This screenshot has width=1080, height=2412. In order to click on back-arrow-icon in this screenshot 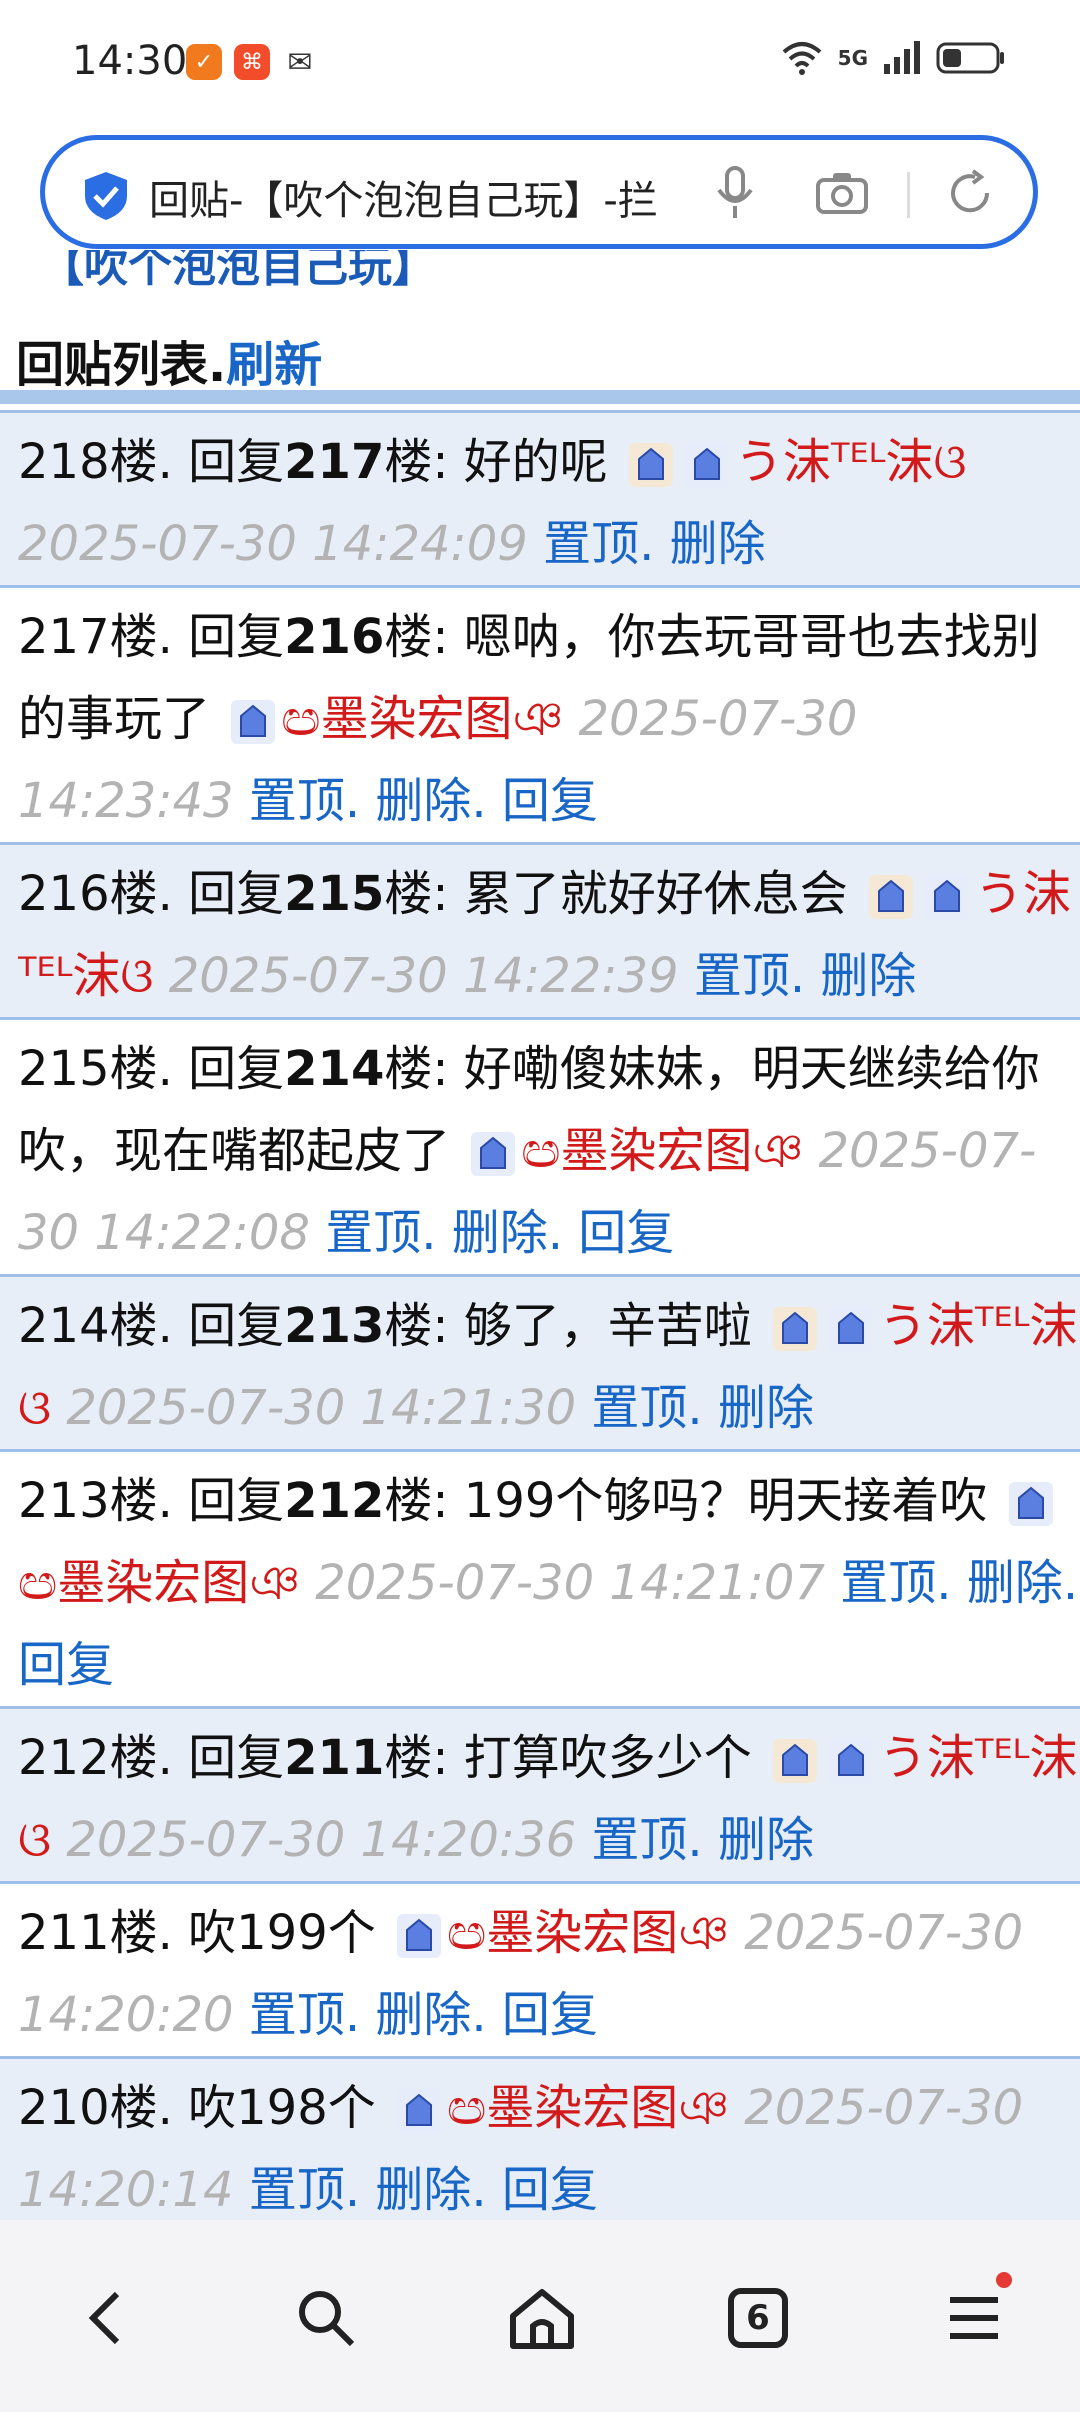, I will do `click(104, 2318)`.